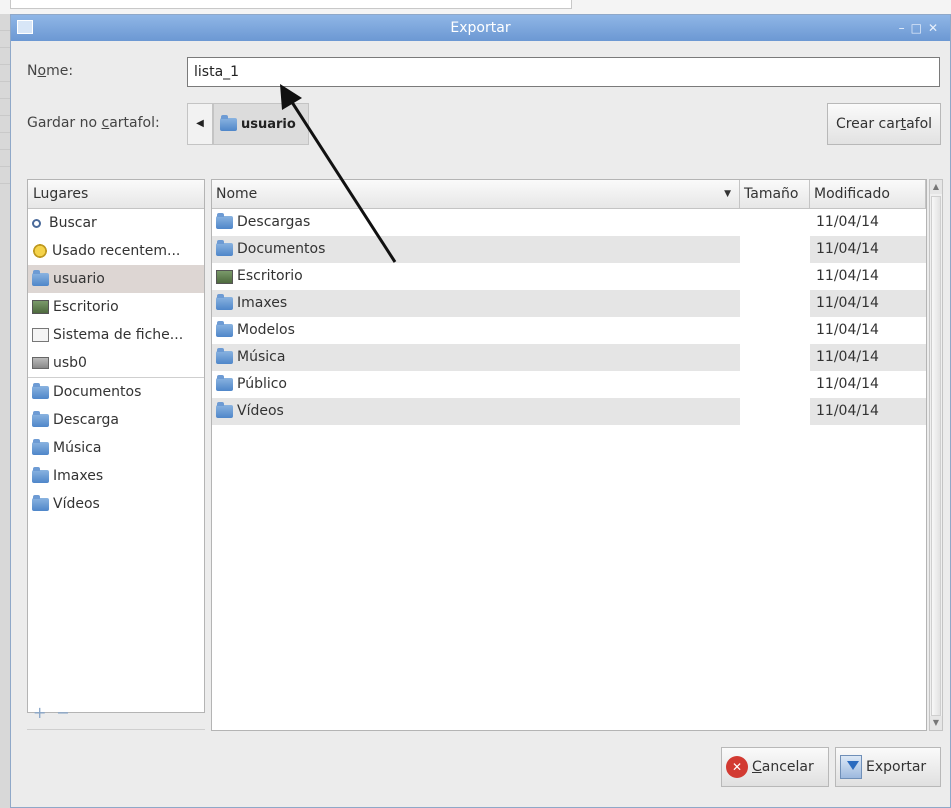 Image resolution: width=951 pixels, height=808 pixels. I want to click on export-icon, so click(851, 767).